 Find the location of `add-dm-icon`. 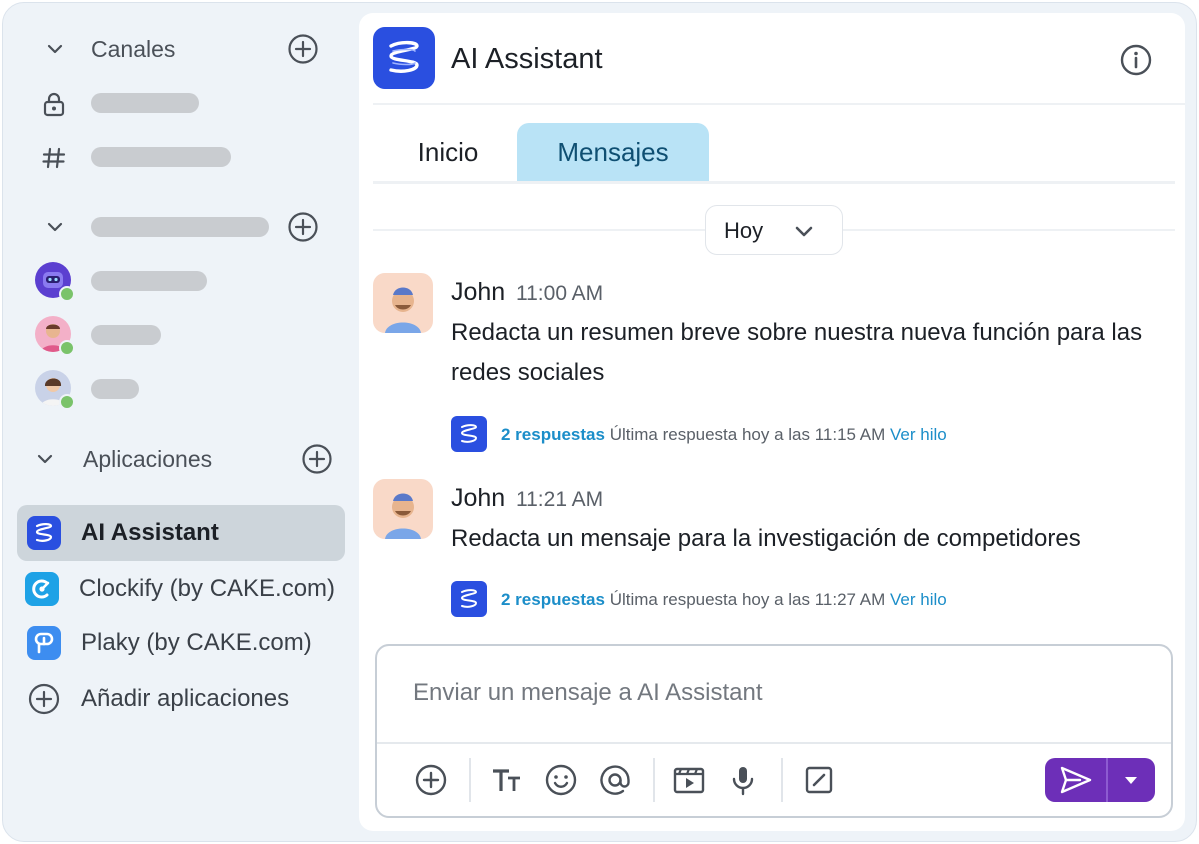

add-dm-icon is located at coordinates (303, 227).